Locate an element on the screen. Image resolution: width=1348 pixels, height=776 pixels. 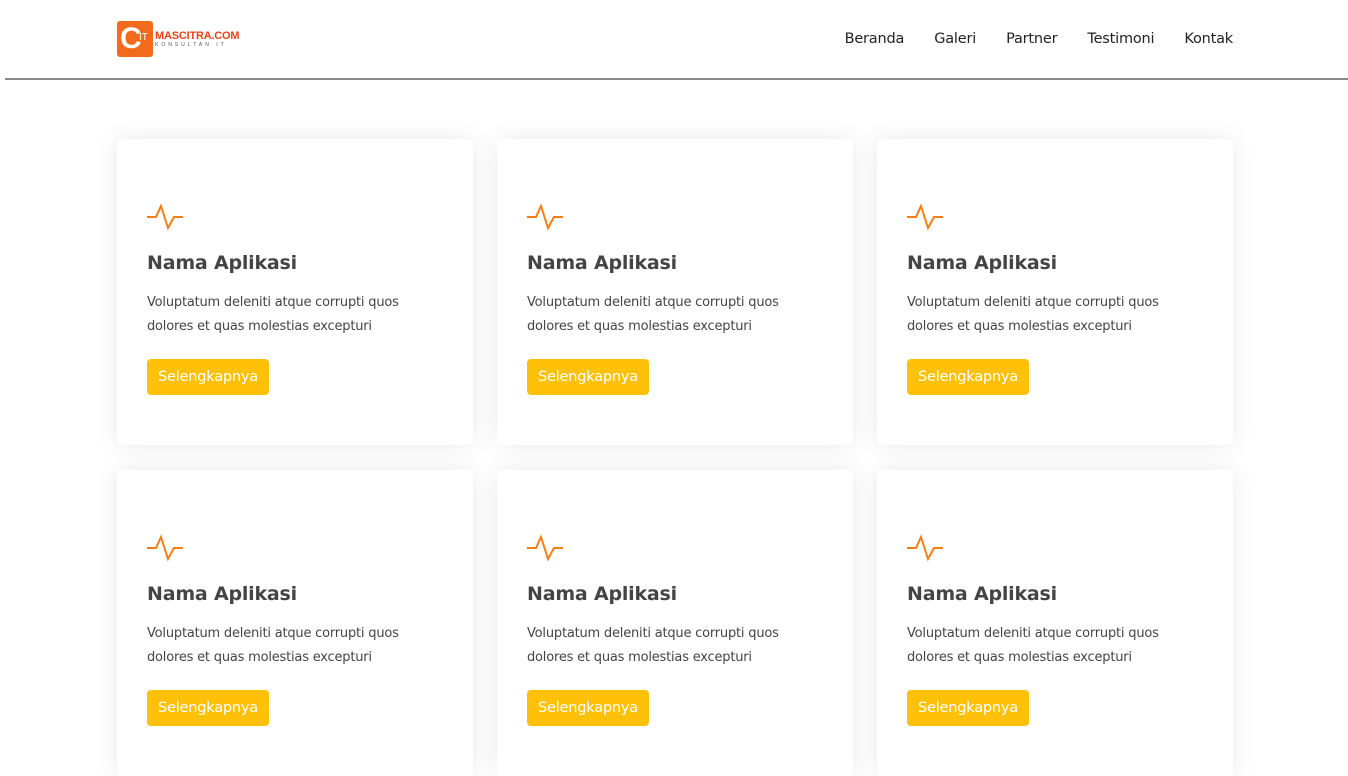
logo-mark-sub: IT is located at coordinates (143, 37).